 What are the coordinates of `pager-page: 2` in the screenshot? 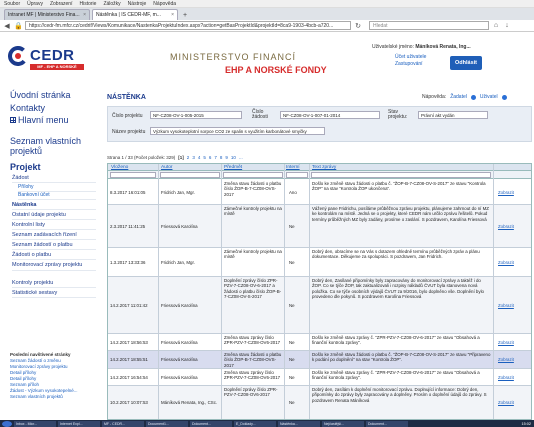 It's located at (188, 157).